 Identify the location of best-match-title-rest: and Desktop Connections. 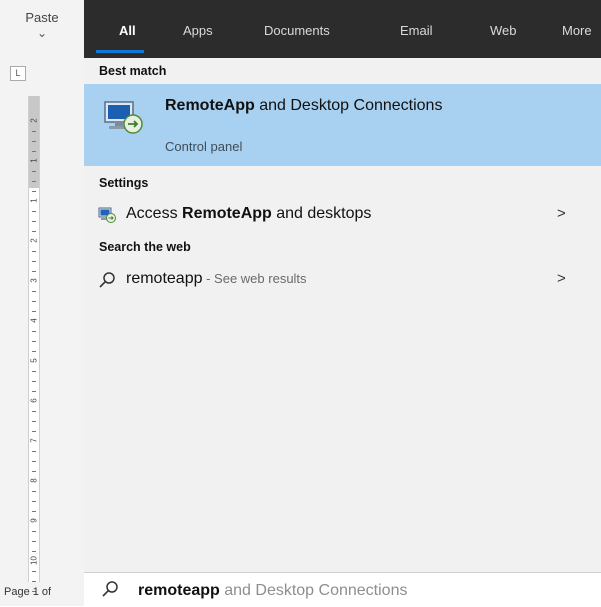
(348, 105).